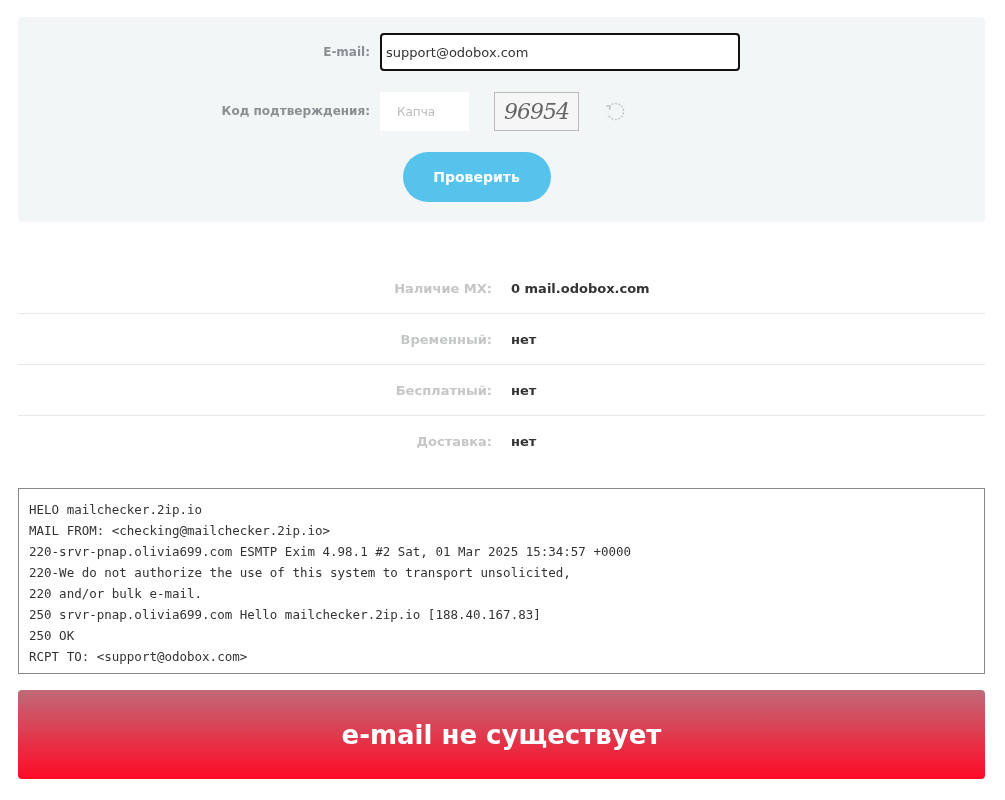  What do you see at coordinates (454, 441) in the screenshot?
I see `result-label: Доставка:` at bounding box center [454, 441].